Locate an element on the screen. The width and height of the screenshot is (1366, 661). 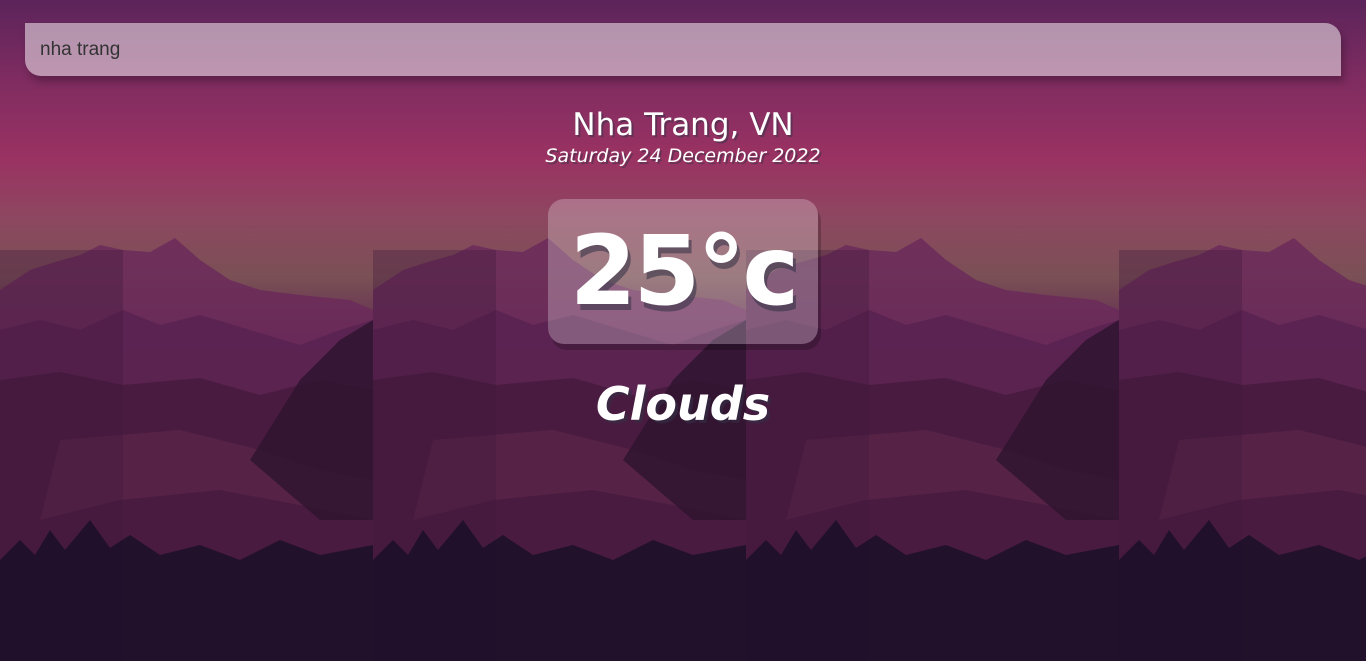
search-input is located at coordinates (683, 49).